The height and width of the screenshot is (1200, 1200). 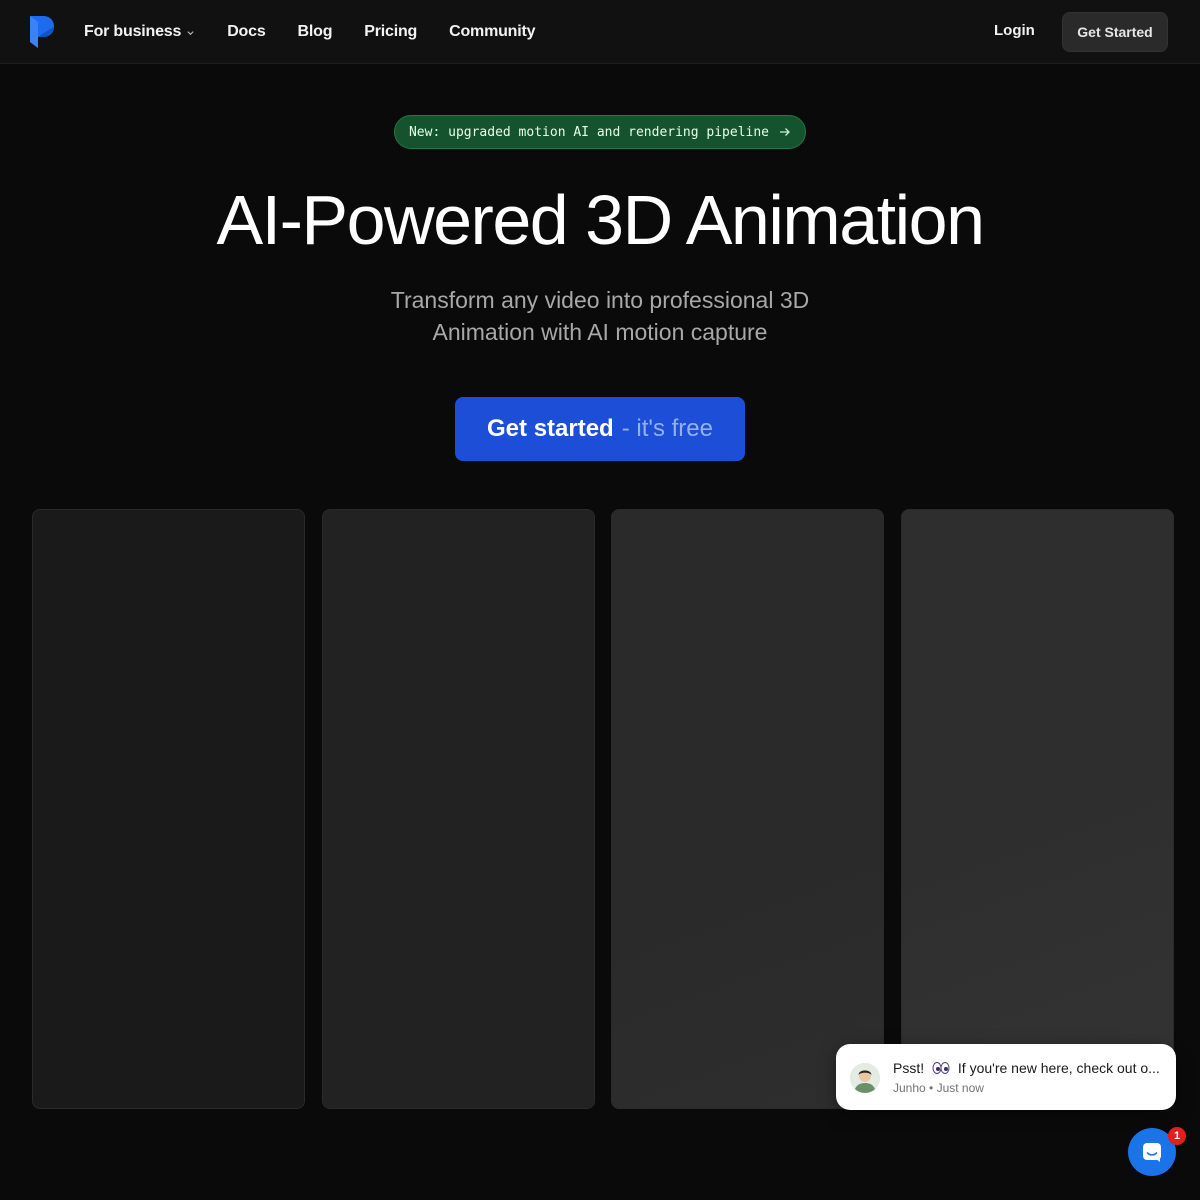 I want to click on arrow-right-icon, so click(x=785, y=132).